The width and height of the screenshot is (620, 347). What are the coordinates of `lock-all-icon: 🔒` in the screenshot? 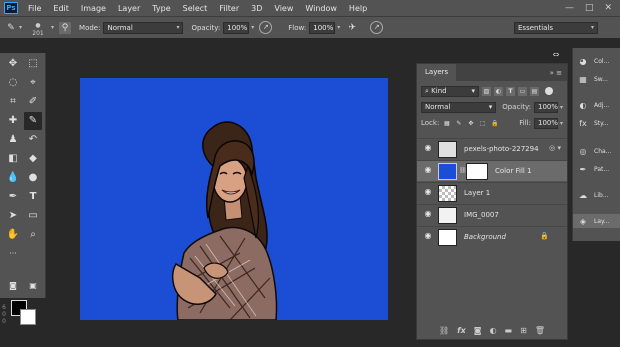 It's located at (494, 123).